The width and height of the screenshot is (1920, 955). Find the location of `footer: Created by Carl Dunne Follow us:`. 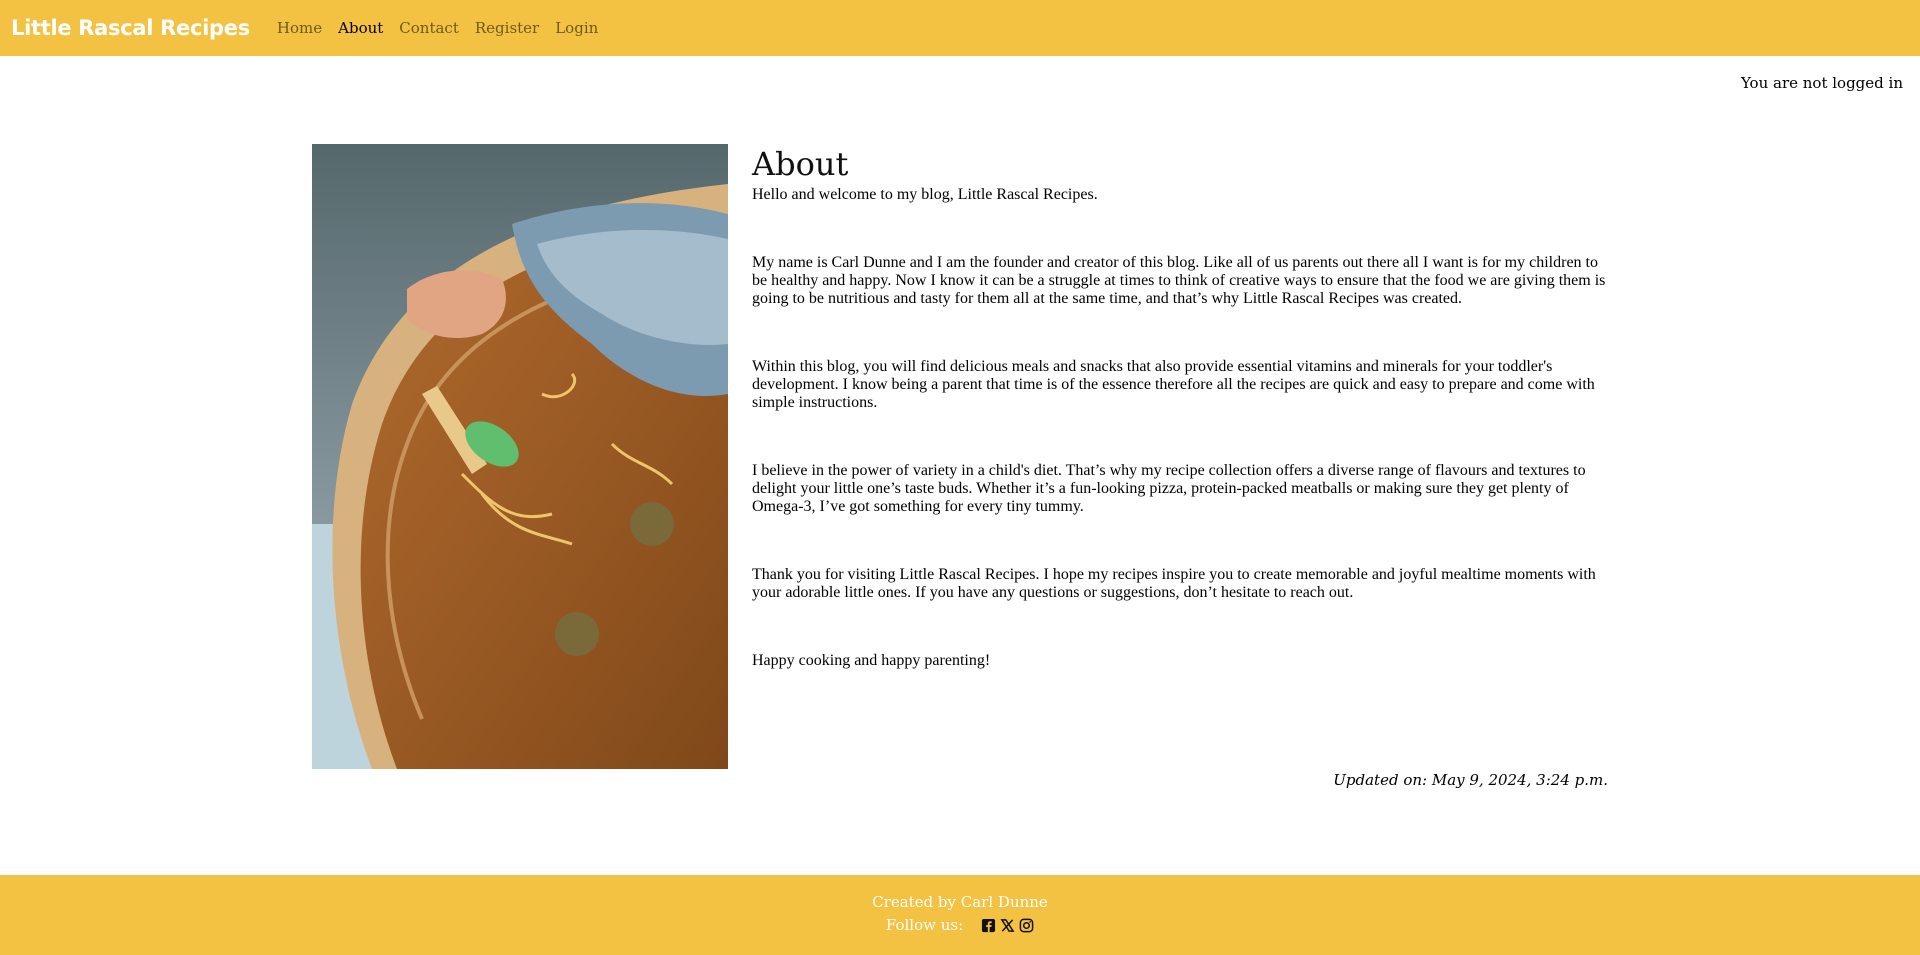

footer: Created by Carl Dunne Follow us: is located at coordinates (960, 915).